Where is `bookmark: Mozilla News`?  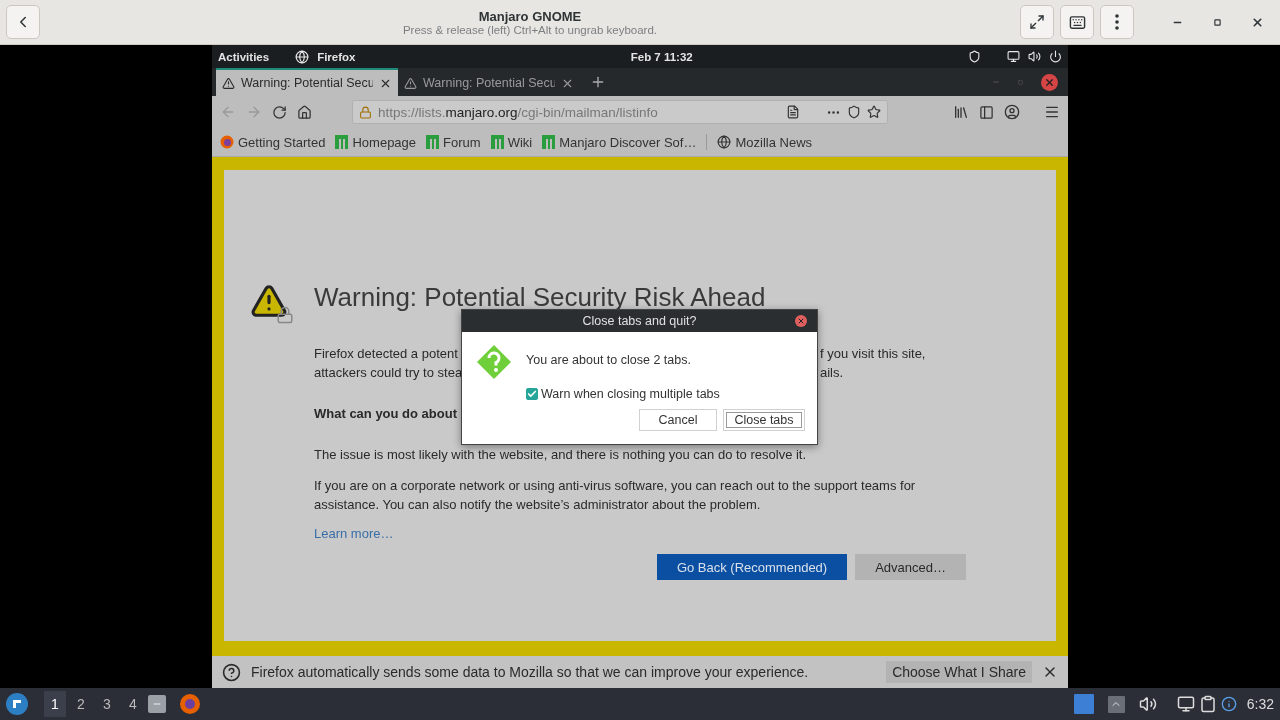 bookmark: Mozilla News is located at coordinates (765, 142).